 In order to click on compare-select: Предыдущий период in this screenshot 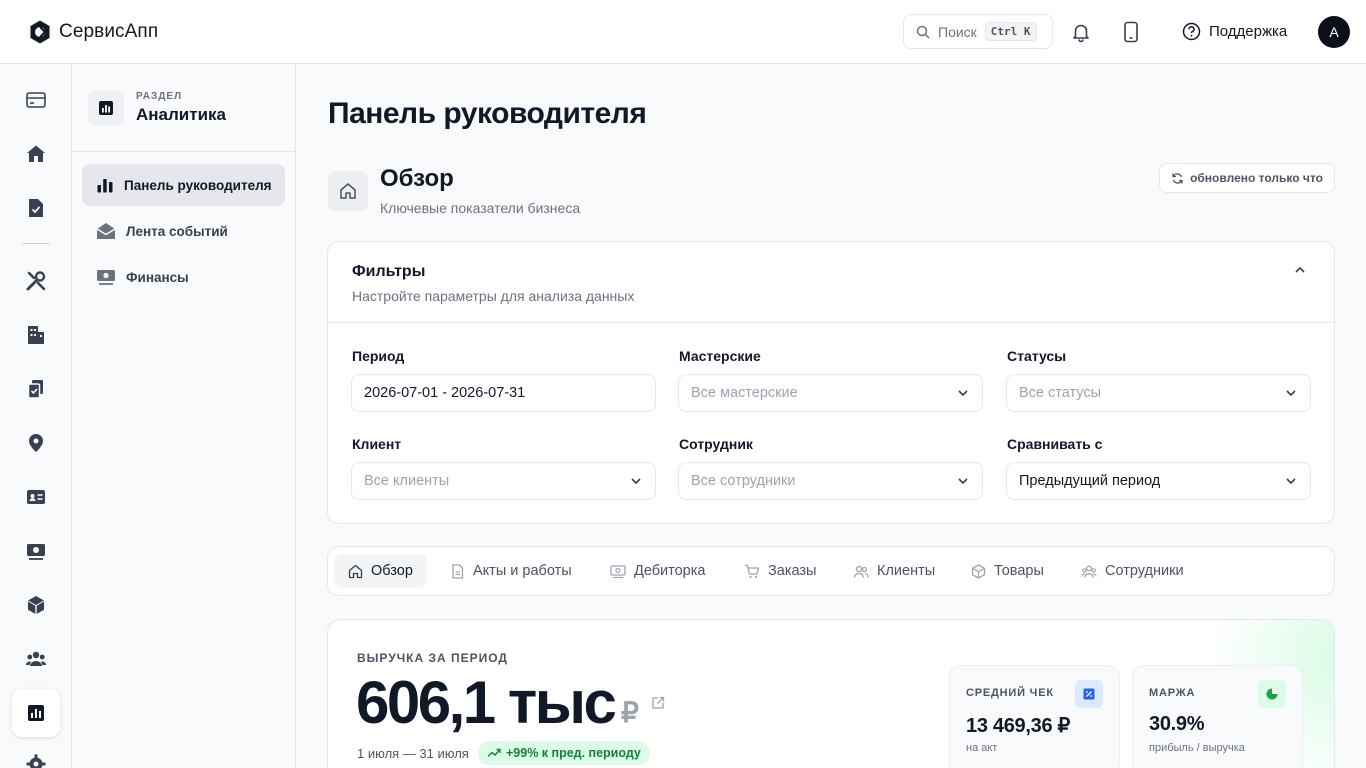, I will do `click(1158, 481)`.